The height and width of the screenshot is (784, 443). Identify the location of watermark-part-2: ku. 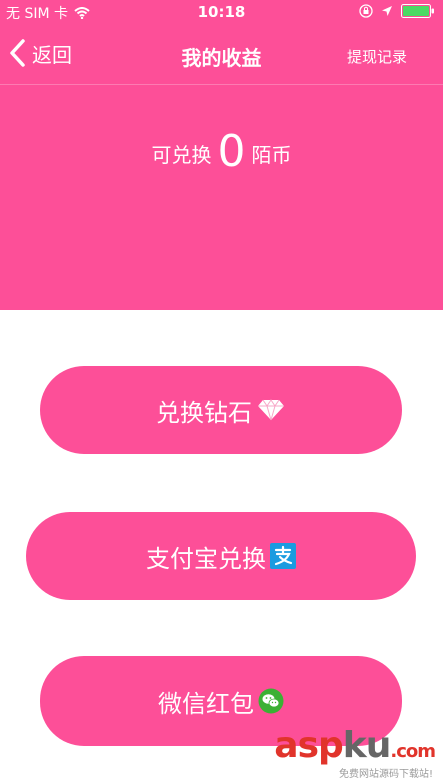
(367, 745).